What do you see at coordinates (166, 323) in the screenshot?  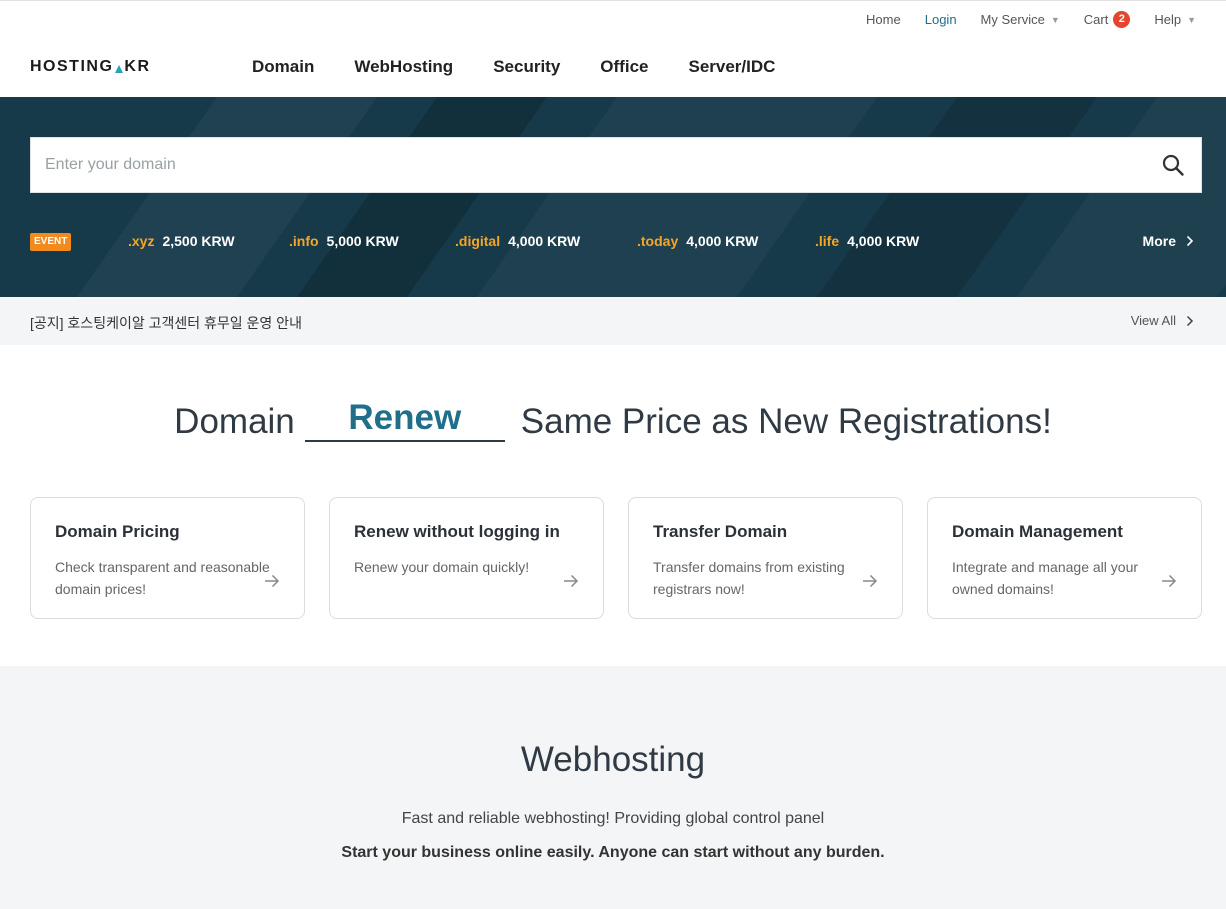 I see `notice-text: [공지] 호스팅케이알 고객센터 휴무일 운영 안내` at bounding box center [166, 323].